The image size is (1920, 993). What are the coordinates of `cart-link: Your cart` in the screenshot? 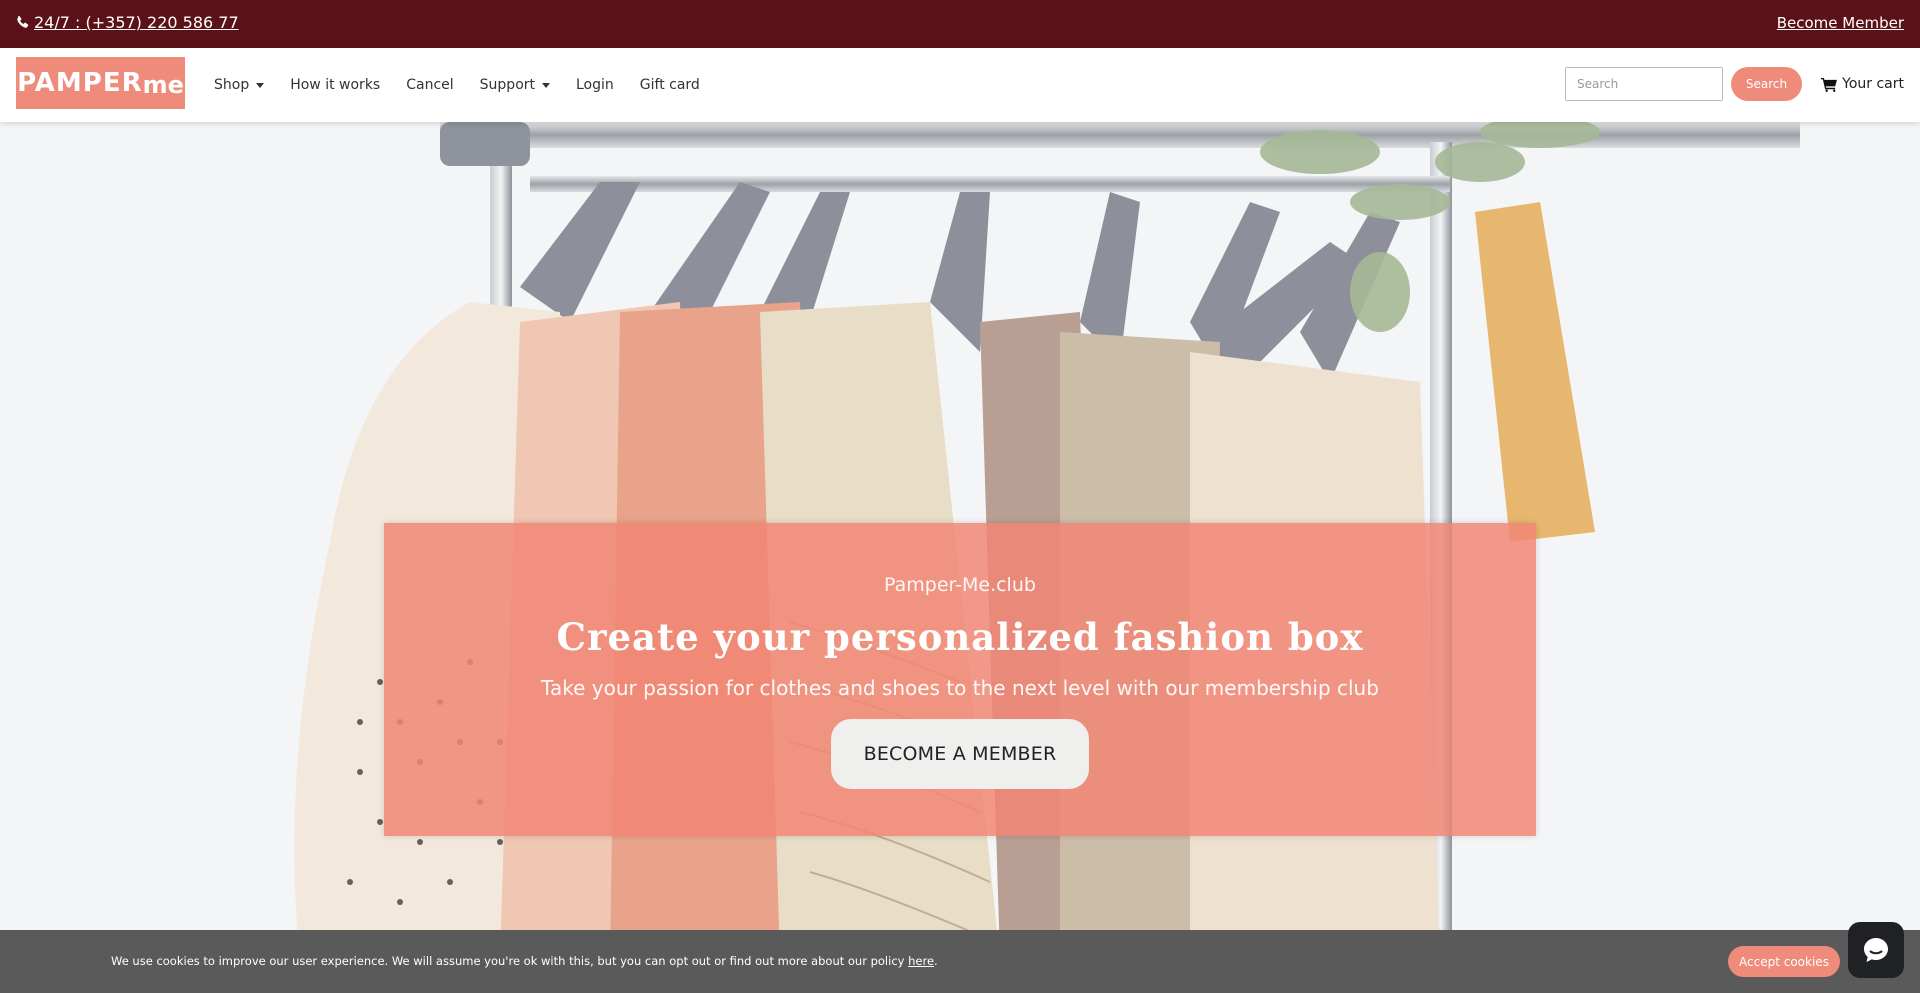 It's located at (1862, 84).